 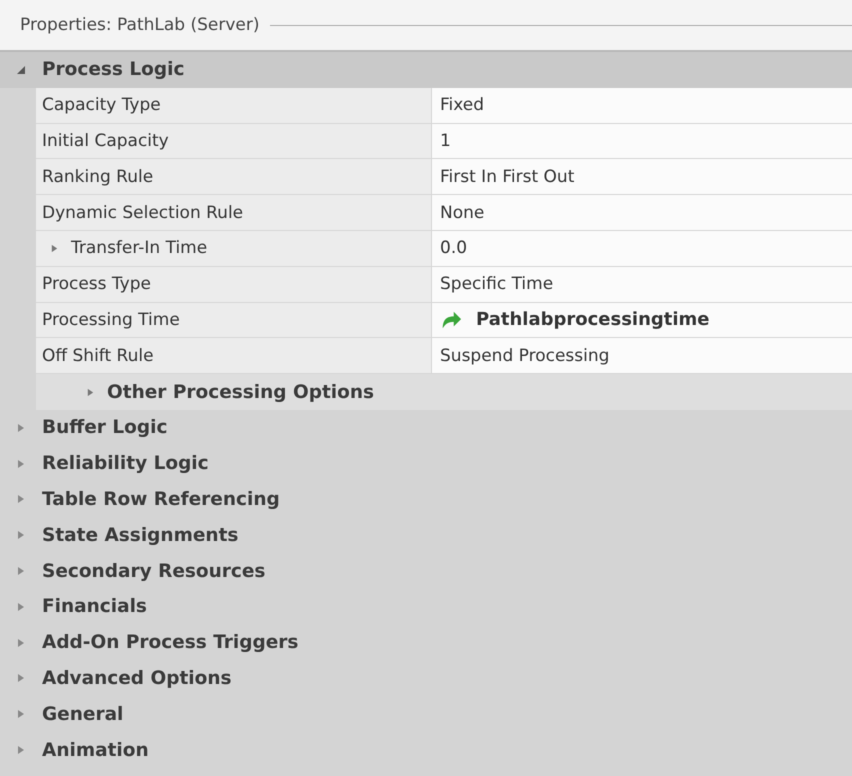 What do you see at coordinates (234, 248) in the screenshot?
I see `property-name: Transfer-In Time` at bounding box center [234, 248].